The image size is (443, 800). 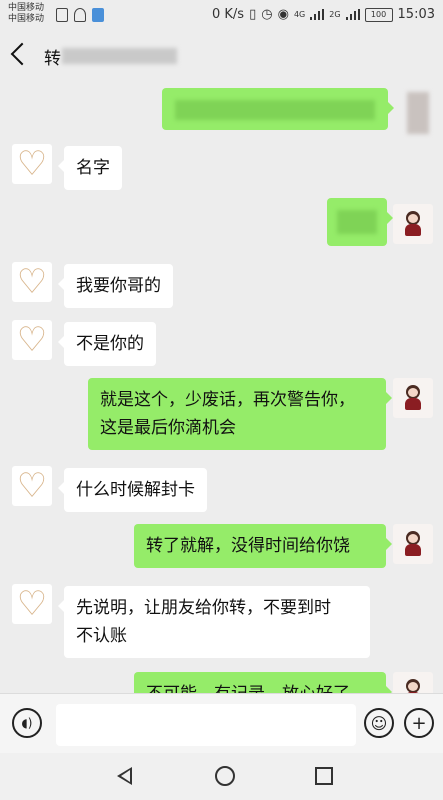 What do you see at coordinates (352, 14) in the screenshot?
I see `signal-2-icon` at bounding box center [352, 14].